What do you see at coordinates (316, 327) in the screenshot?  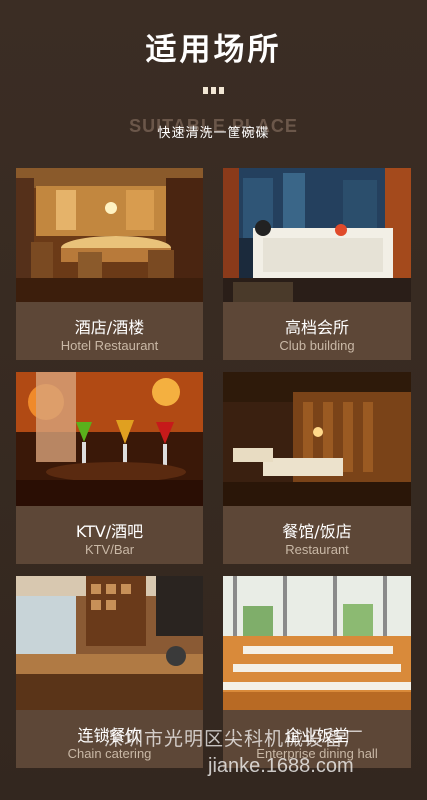 I see `card-title-cn: 高档会所` at bounding box center [316, 327].